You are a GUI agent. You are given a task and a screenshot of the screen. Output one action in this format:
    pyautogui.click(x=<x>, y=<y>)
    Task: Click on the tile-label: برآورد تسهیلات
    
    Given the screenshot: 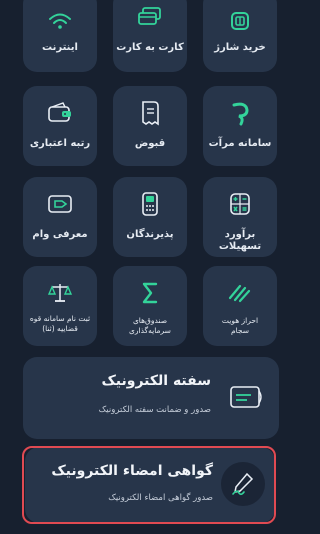 What is the action you would take?
    pyautogui.click(x=240, y=240)
    